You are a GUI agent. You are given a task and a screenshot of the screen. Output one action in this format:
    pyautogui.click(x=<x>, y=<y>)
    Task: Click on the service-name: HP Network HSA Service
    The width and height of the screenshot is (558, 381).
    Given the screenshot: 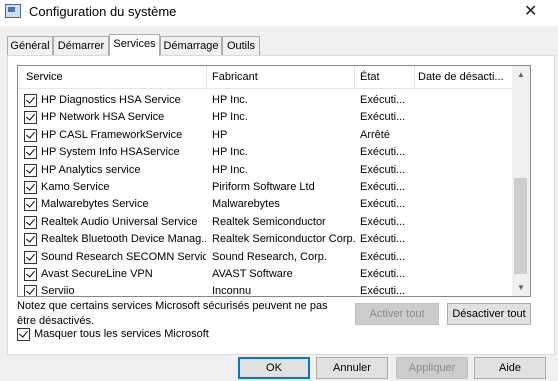 What is the action you would take?
    pyautogui.click(x=103, y=117)
    